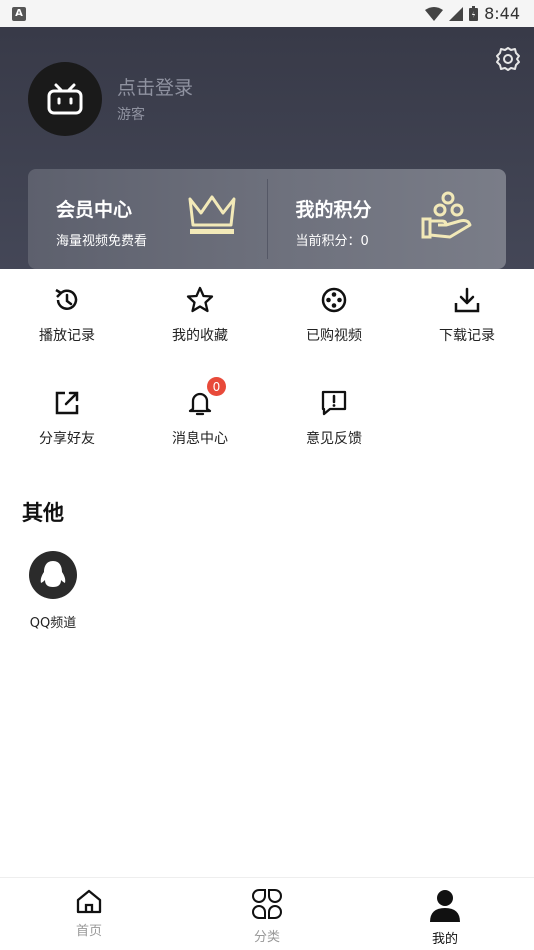 The image size is (534, 950). What do you see at coordinates (67, 315) in the screenshot?
I see `play-history-item: 播放记录` at bounding box center [67, 315].